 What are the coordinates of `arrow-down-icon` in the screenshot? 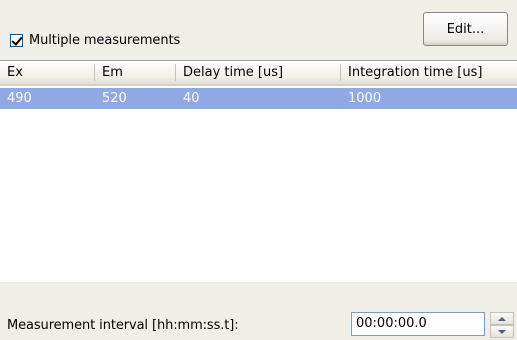 It's located at (502, 331).